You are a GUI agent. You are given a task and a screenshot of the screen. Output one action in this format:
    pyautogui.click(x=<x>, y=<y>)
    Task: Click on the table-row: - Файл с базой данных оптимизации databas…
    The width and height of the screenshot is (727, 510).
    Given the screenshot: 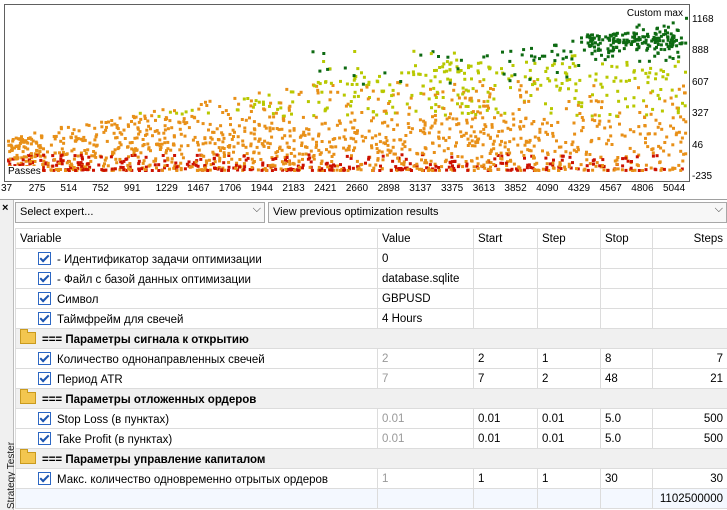 What is the action you would take?
    pyautogui.click(x=371, y=278)
    